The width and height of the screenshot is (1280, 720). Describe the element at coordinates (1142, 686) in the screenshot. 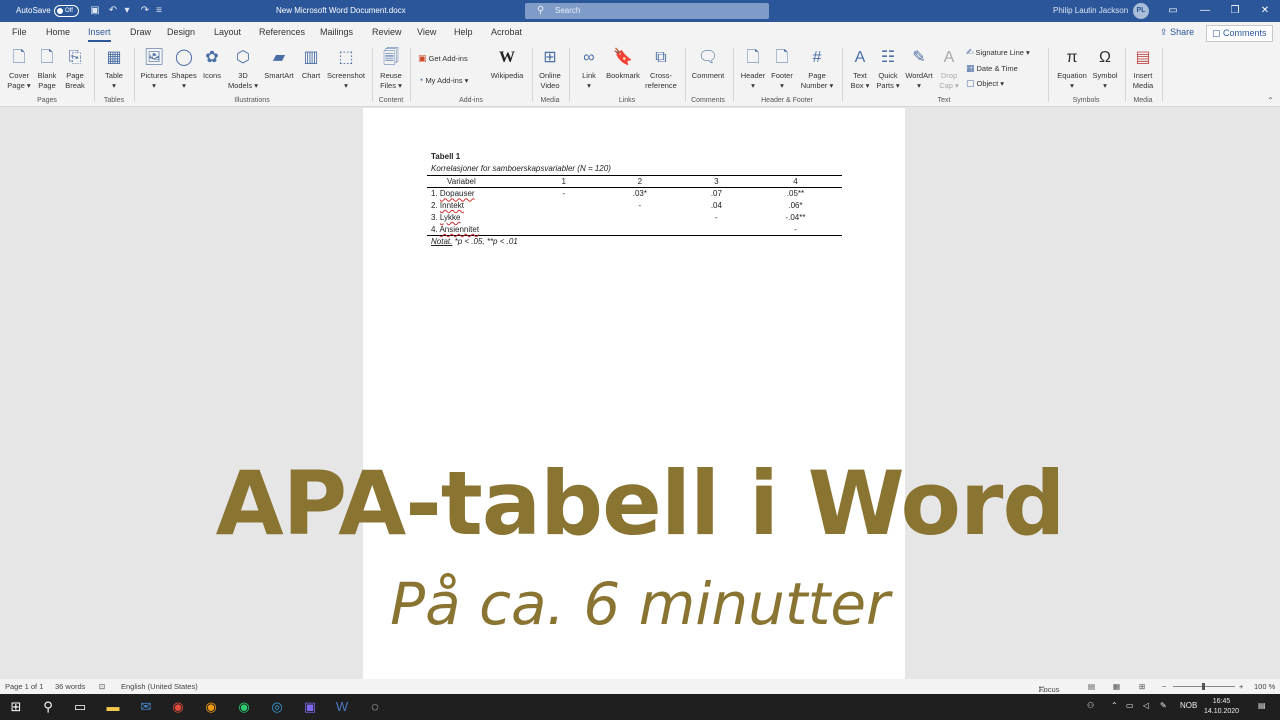

I see `web-layout-icon: ⊞` at that location.